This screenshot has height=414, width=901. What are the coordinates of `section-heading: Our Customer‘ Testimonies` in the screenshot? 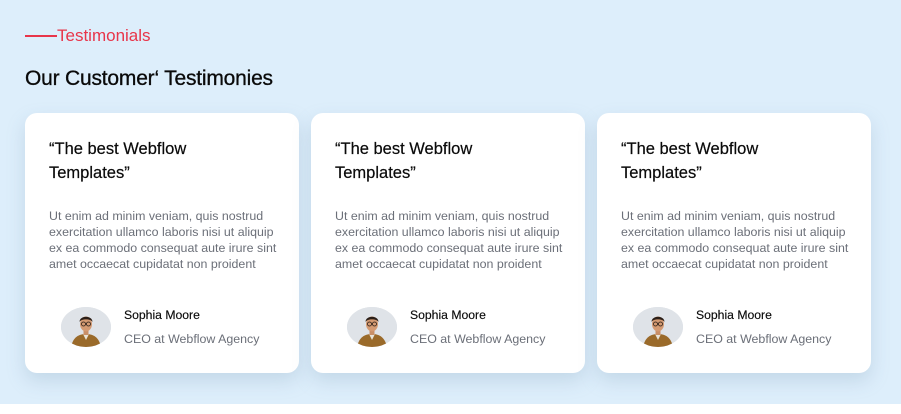 It's located at (149, 78).